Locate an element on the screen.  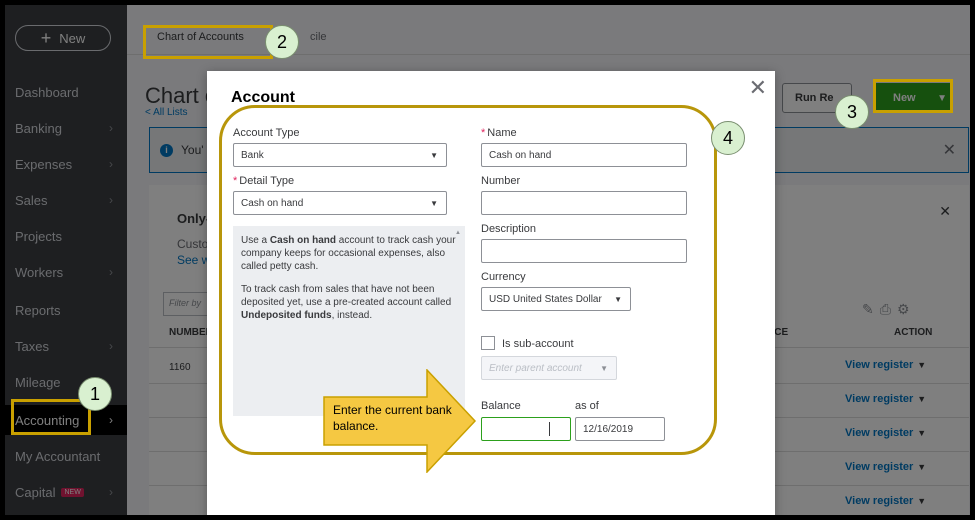
step-2-marker: 2 is located at coordinates (282, 42).